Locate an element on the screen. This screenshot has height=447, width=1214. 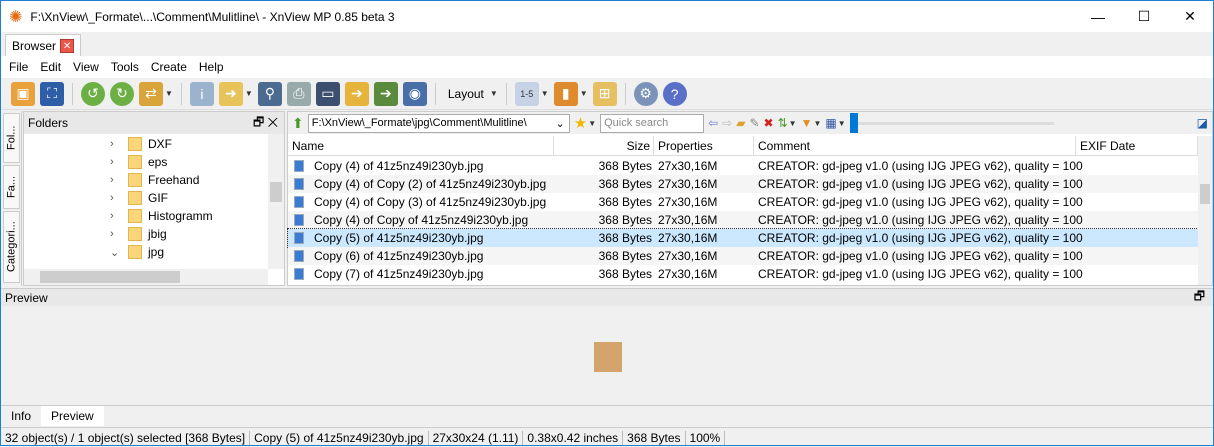
folder-item: › Histogramm is located at coordinates (146, 216).